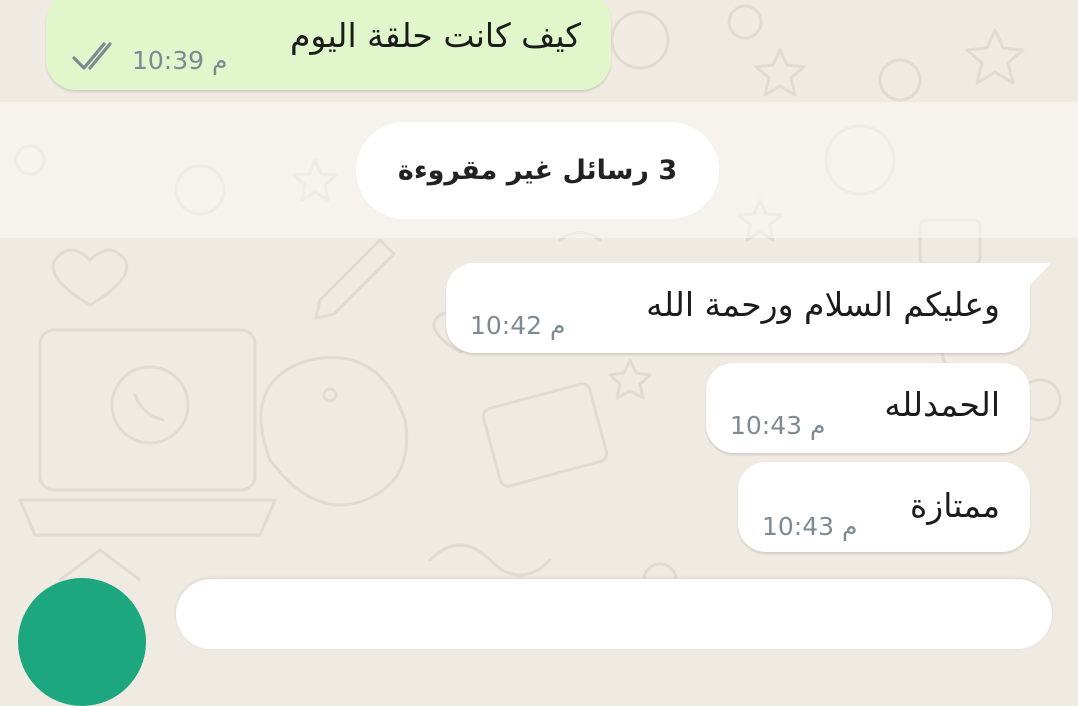 The height and width of the screenshot is (706, 1078). Describe the element at coordinates (537, 170) in the screenshot. I see `unread-messages-divider: 3 رسائل غير مقروءة` at that location.